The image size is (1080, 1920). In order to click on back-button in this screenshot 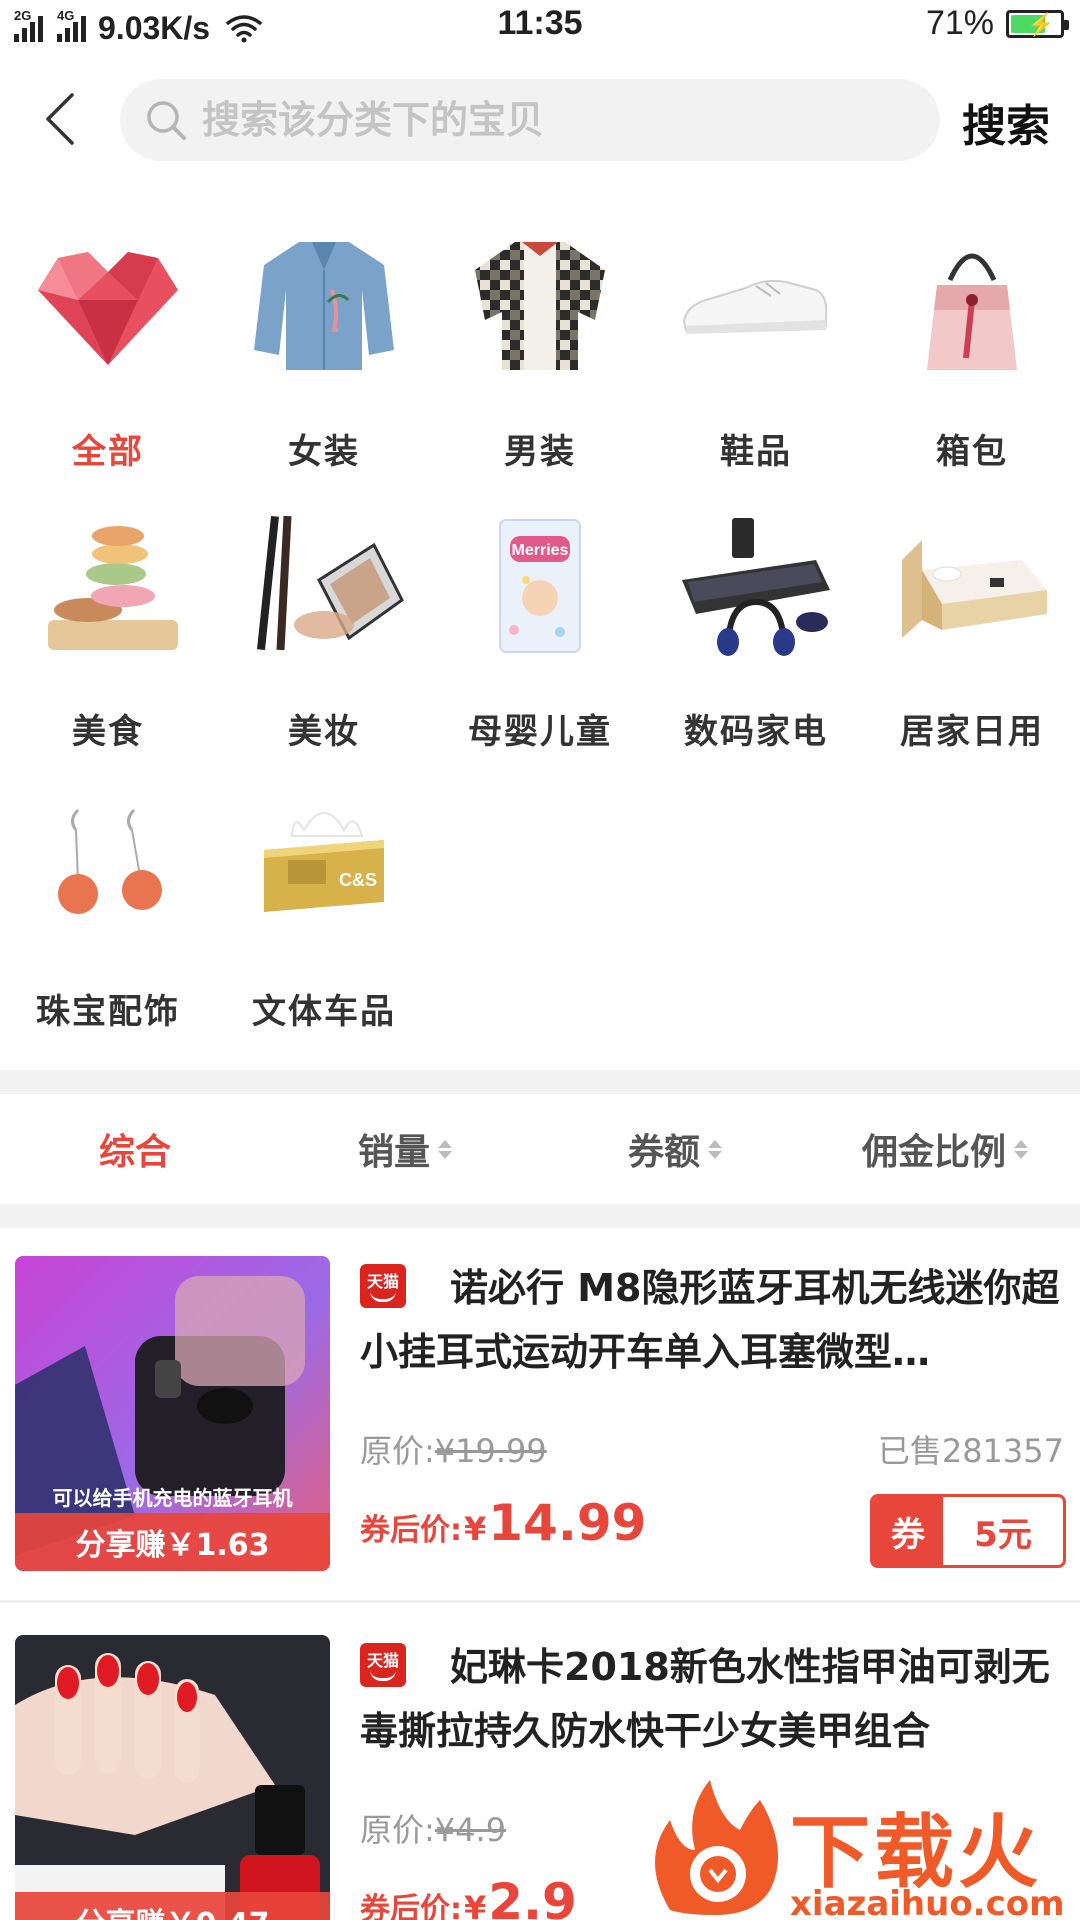, I will do `click(60, 119)`.